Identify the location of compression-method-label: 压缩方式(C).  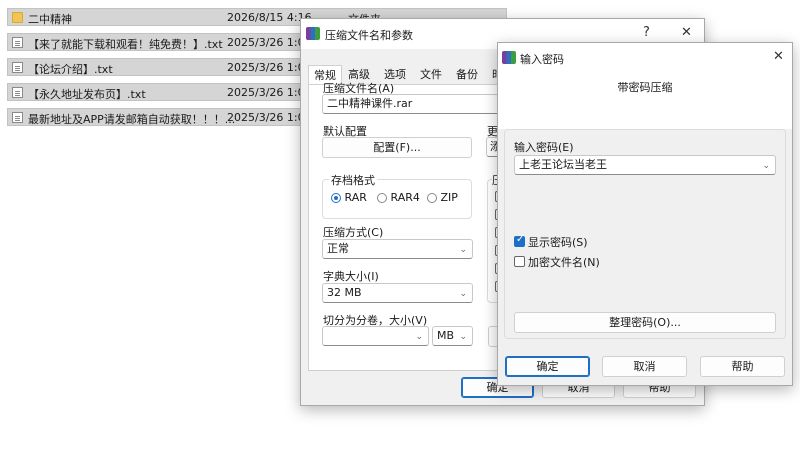
(353, 232).